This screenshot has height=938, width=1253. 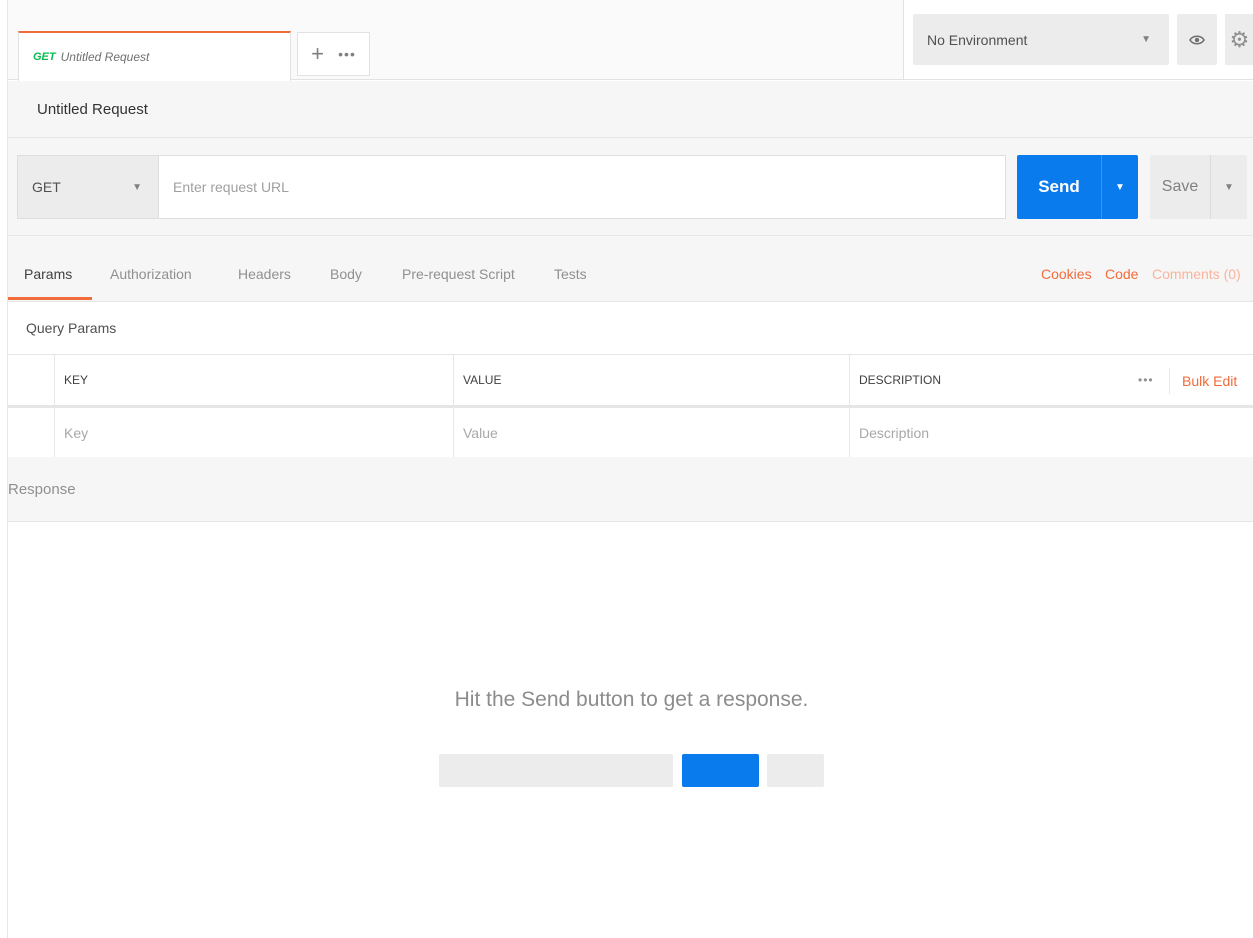 I want to click on send-button: Send ▼, so click(x=1077, y=187).